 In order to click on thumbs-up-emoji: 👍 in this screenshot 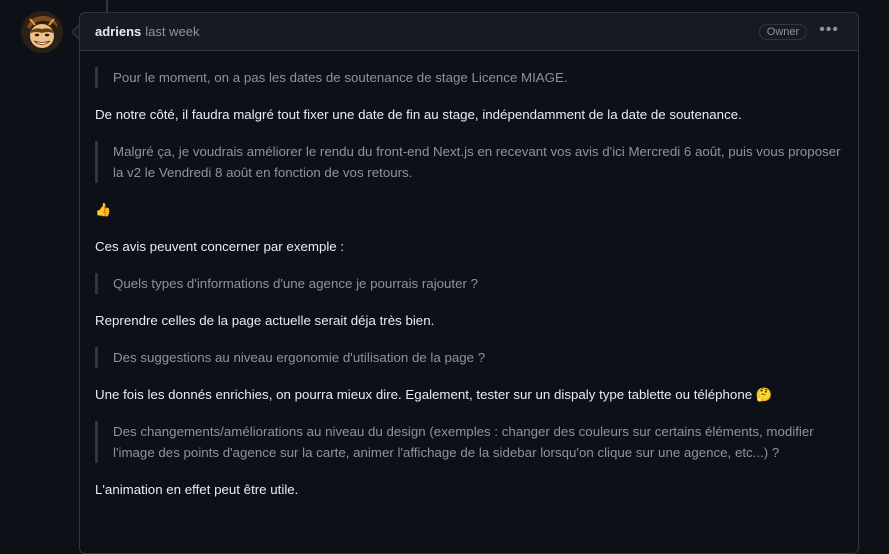, I will do `click(103, 209)`.